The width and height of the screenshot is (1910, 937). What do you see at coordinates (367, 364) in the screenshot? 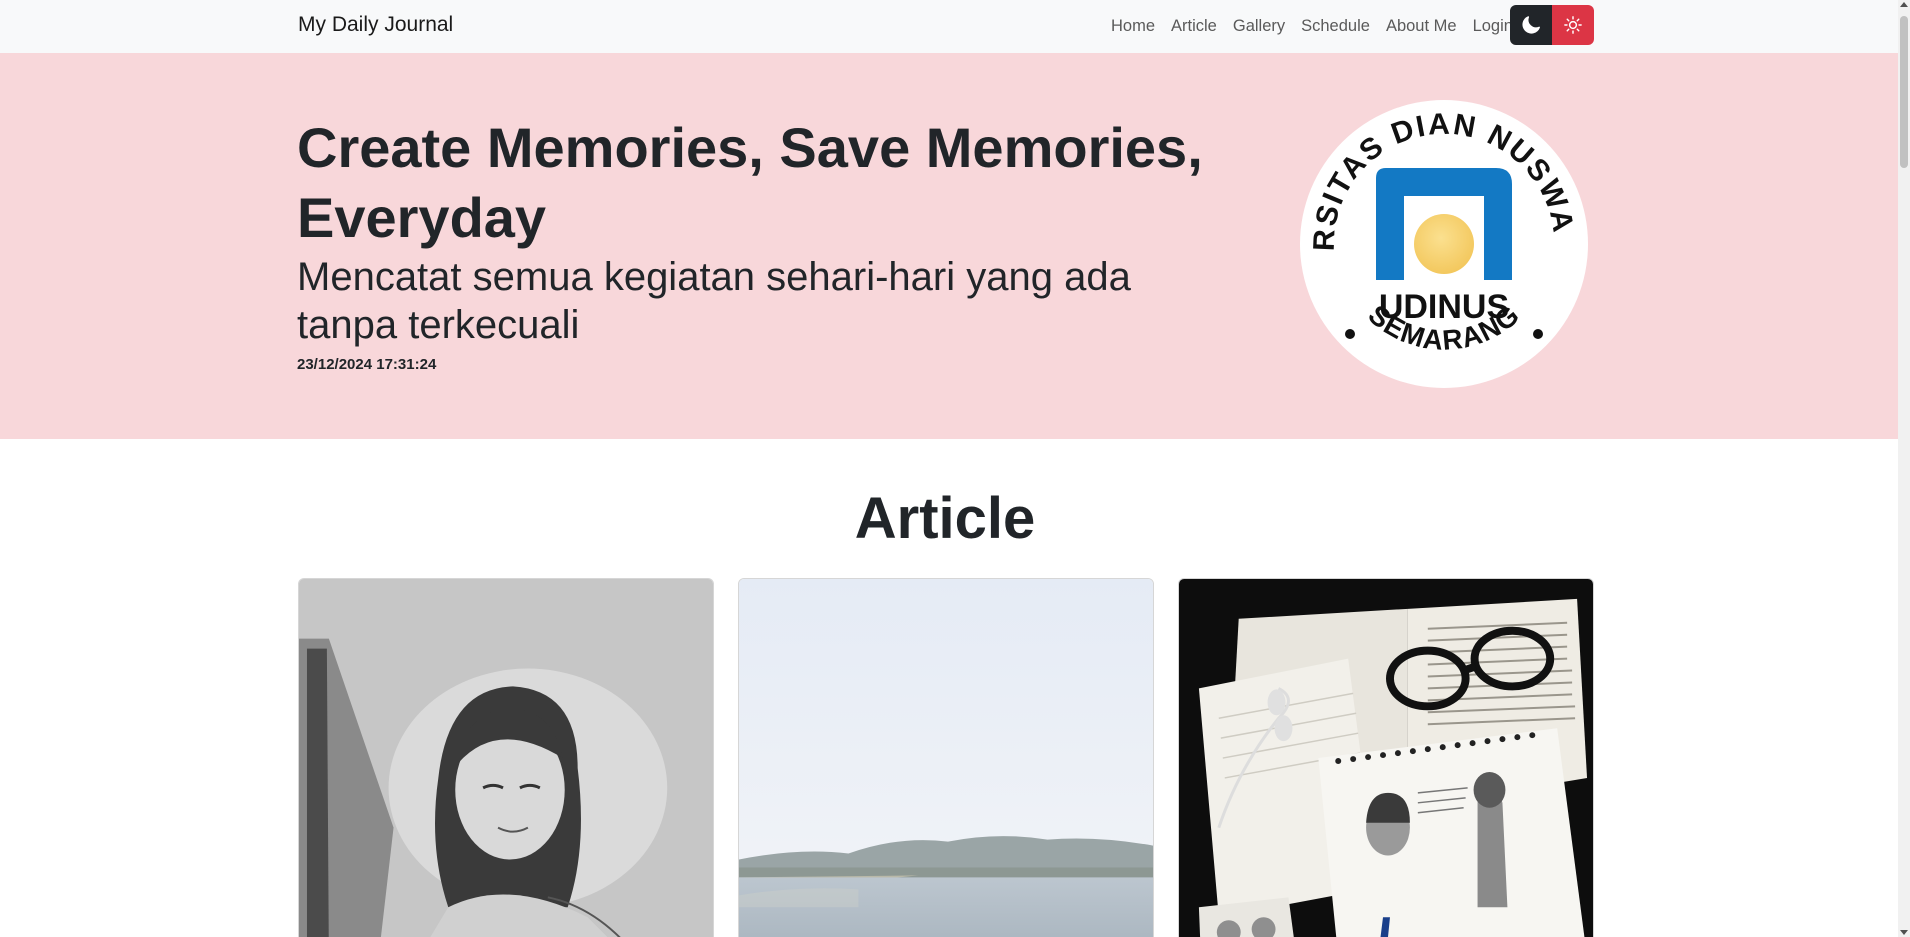
I see `current-datetime: 23/12/2024 17:31:24` at bounding box center [367, 364].